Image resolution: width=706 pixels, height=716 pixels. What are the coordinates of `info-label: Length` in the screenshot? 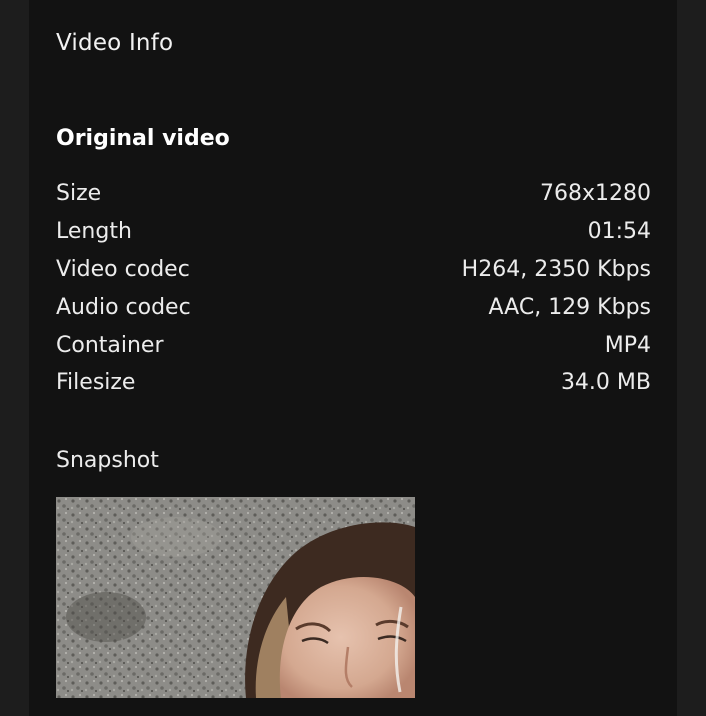 It's located at (94, 232).